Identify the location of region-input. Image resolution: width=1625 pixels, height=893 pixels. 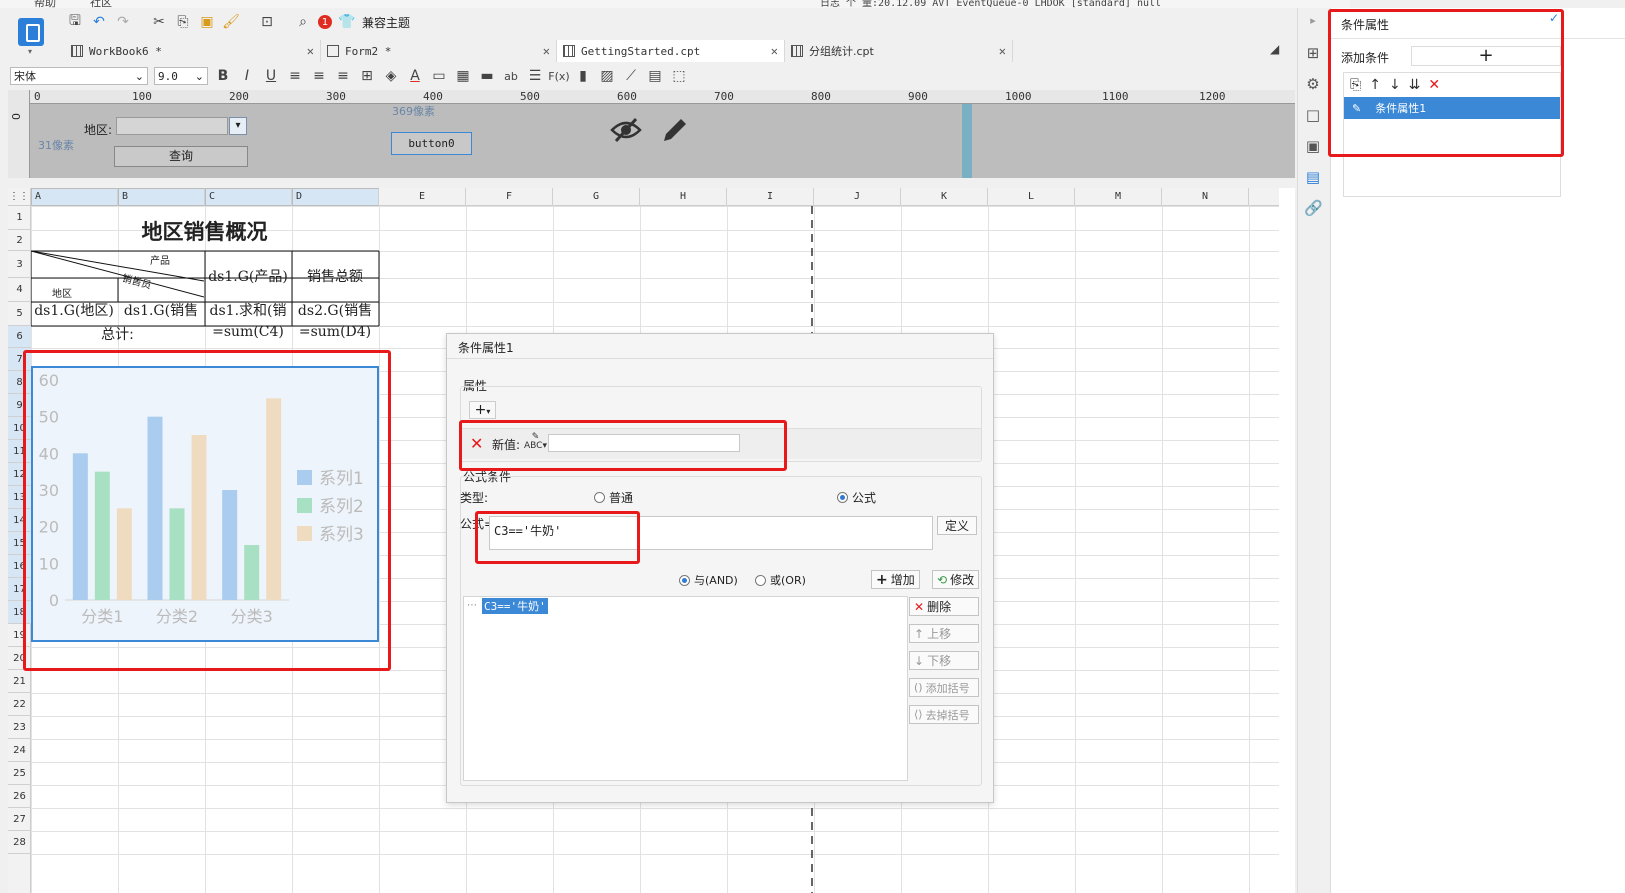
(172, 126).